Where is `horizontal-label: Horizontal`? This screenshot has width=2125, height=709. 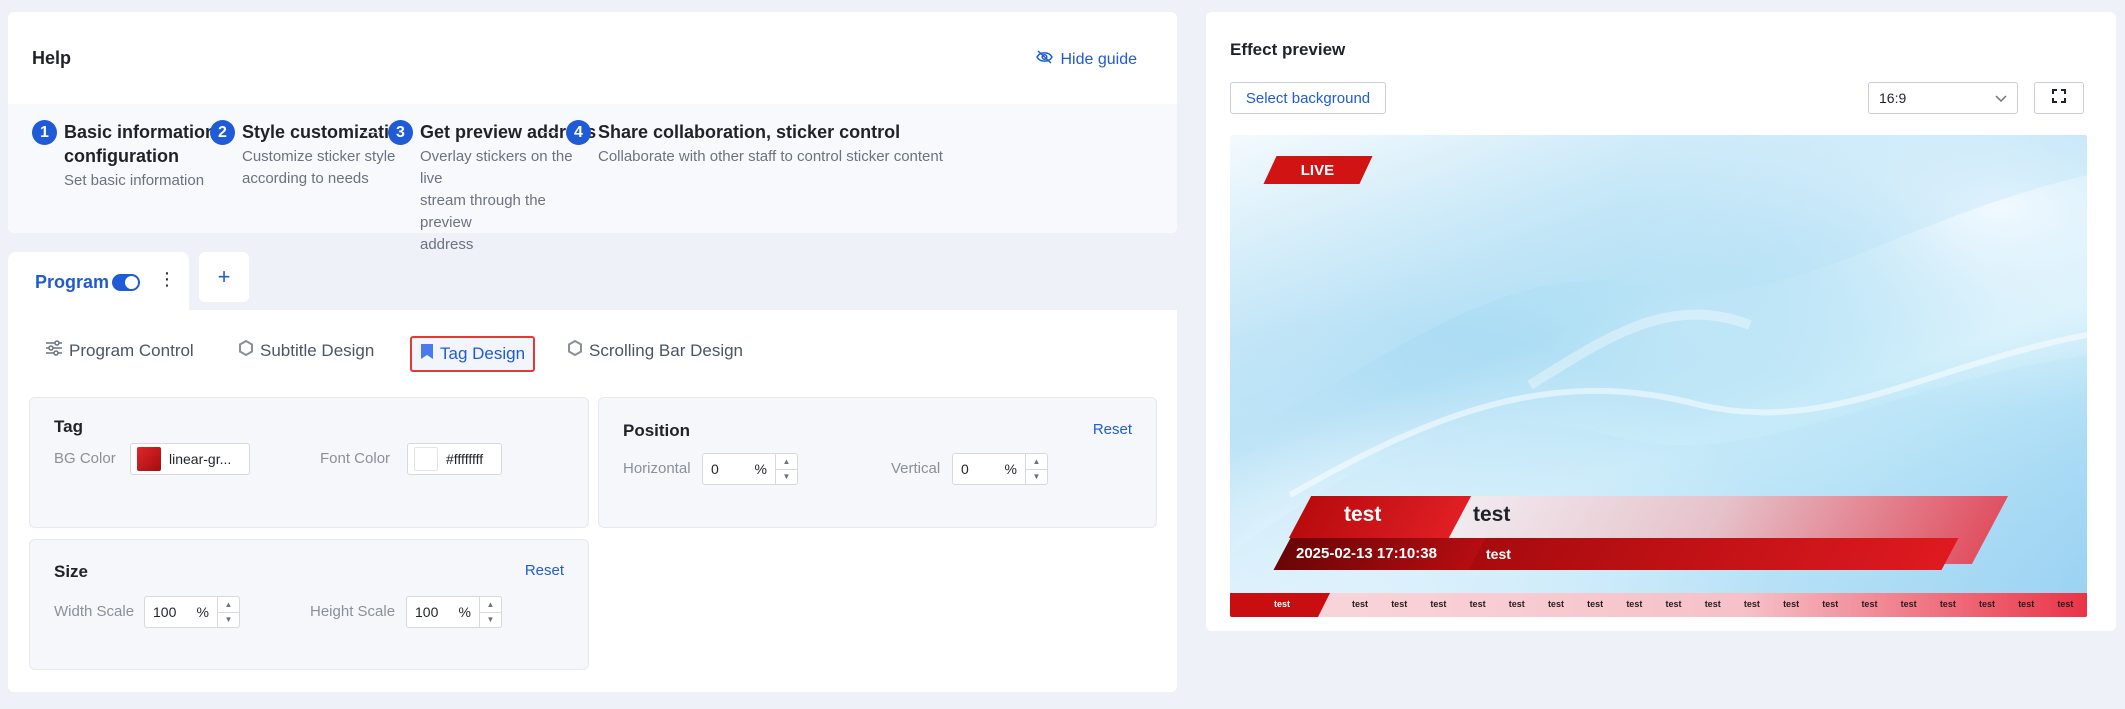 horizontal-label: Horizontal is located at coordinates (657, 468).